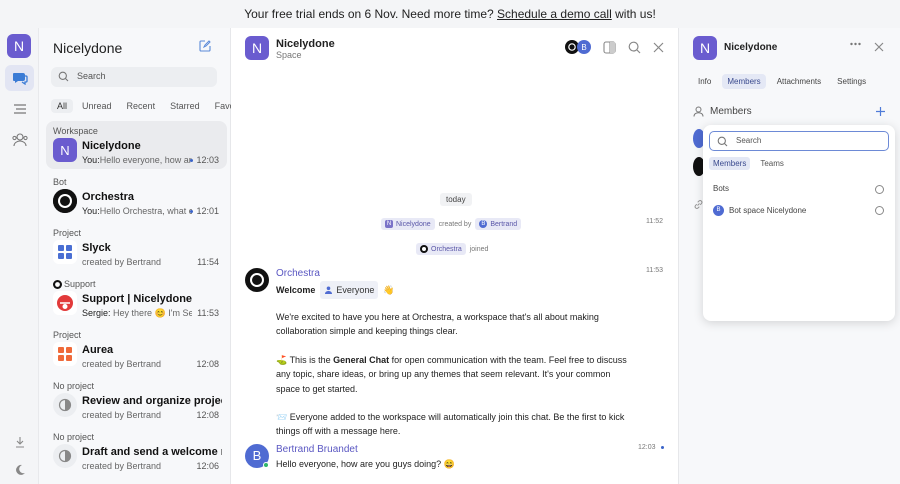  I want to click on participants-stack: B, so click(578, 47).